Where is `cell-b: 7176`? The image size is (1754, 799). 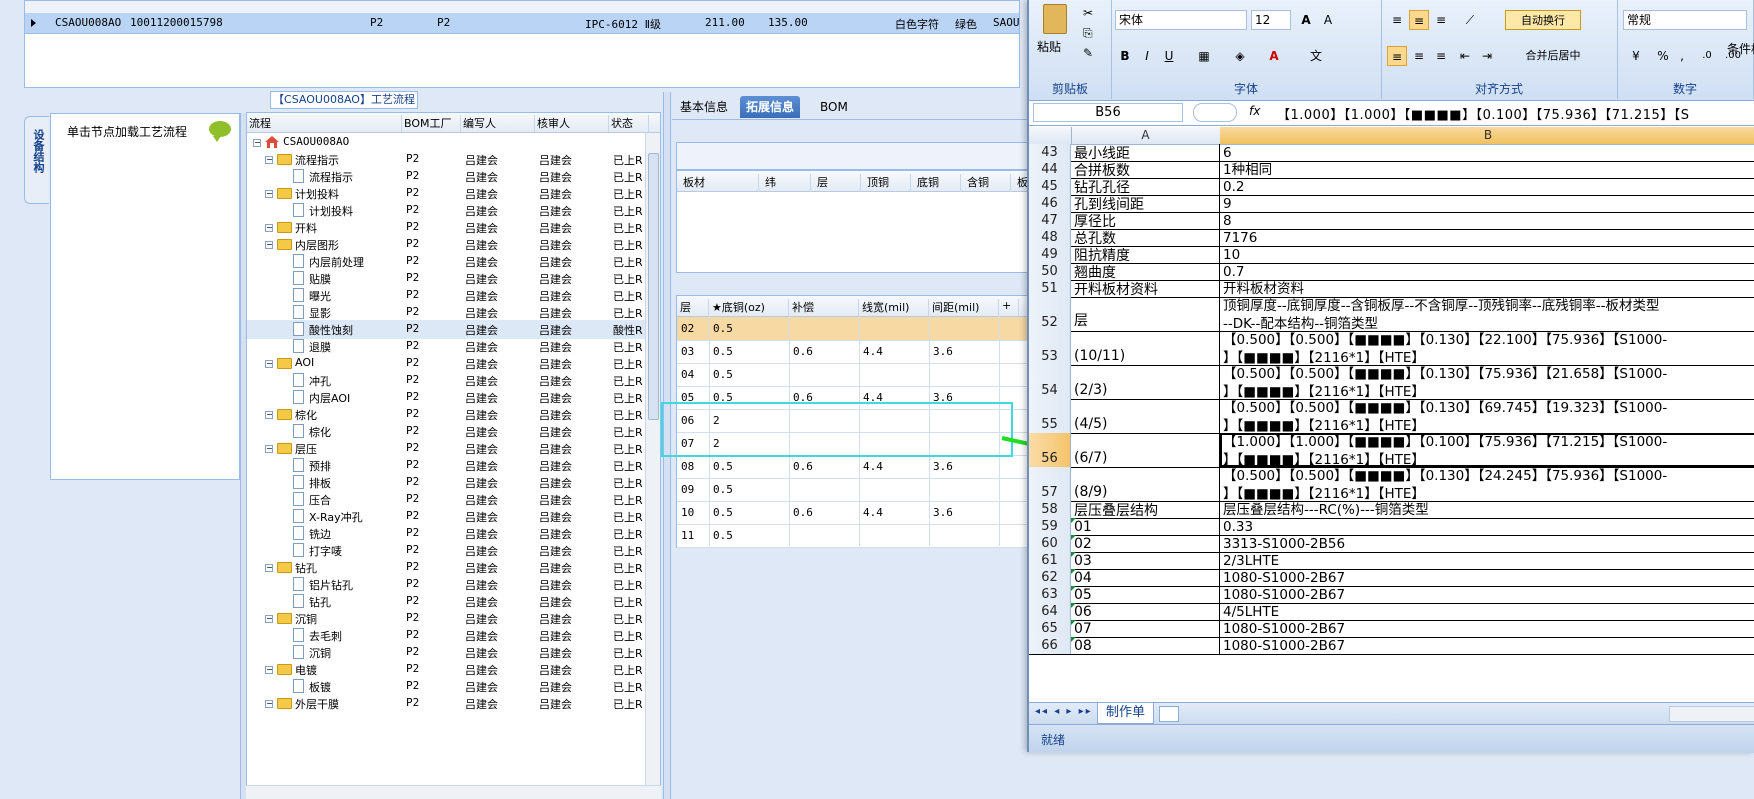
cell-b: 7176 is located at coordinates (1487, 237).